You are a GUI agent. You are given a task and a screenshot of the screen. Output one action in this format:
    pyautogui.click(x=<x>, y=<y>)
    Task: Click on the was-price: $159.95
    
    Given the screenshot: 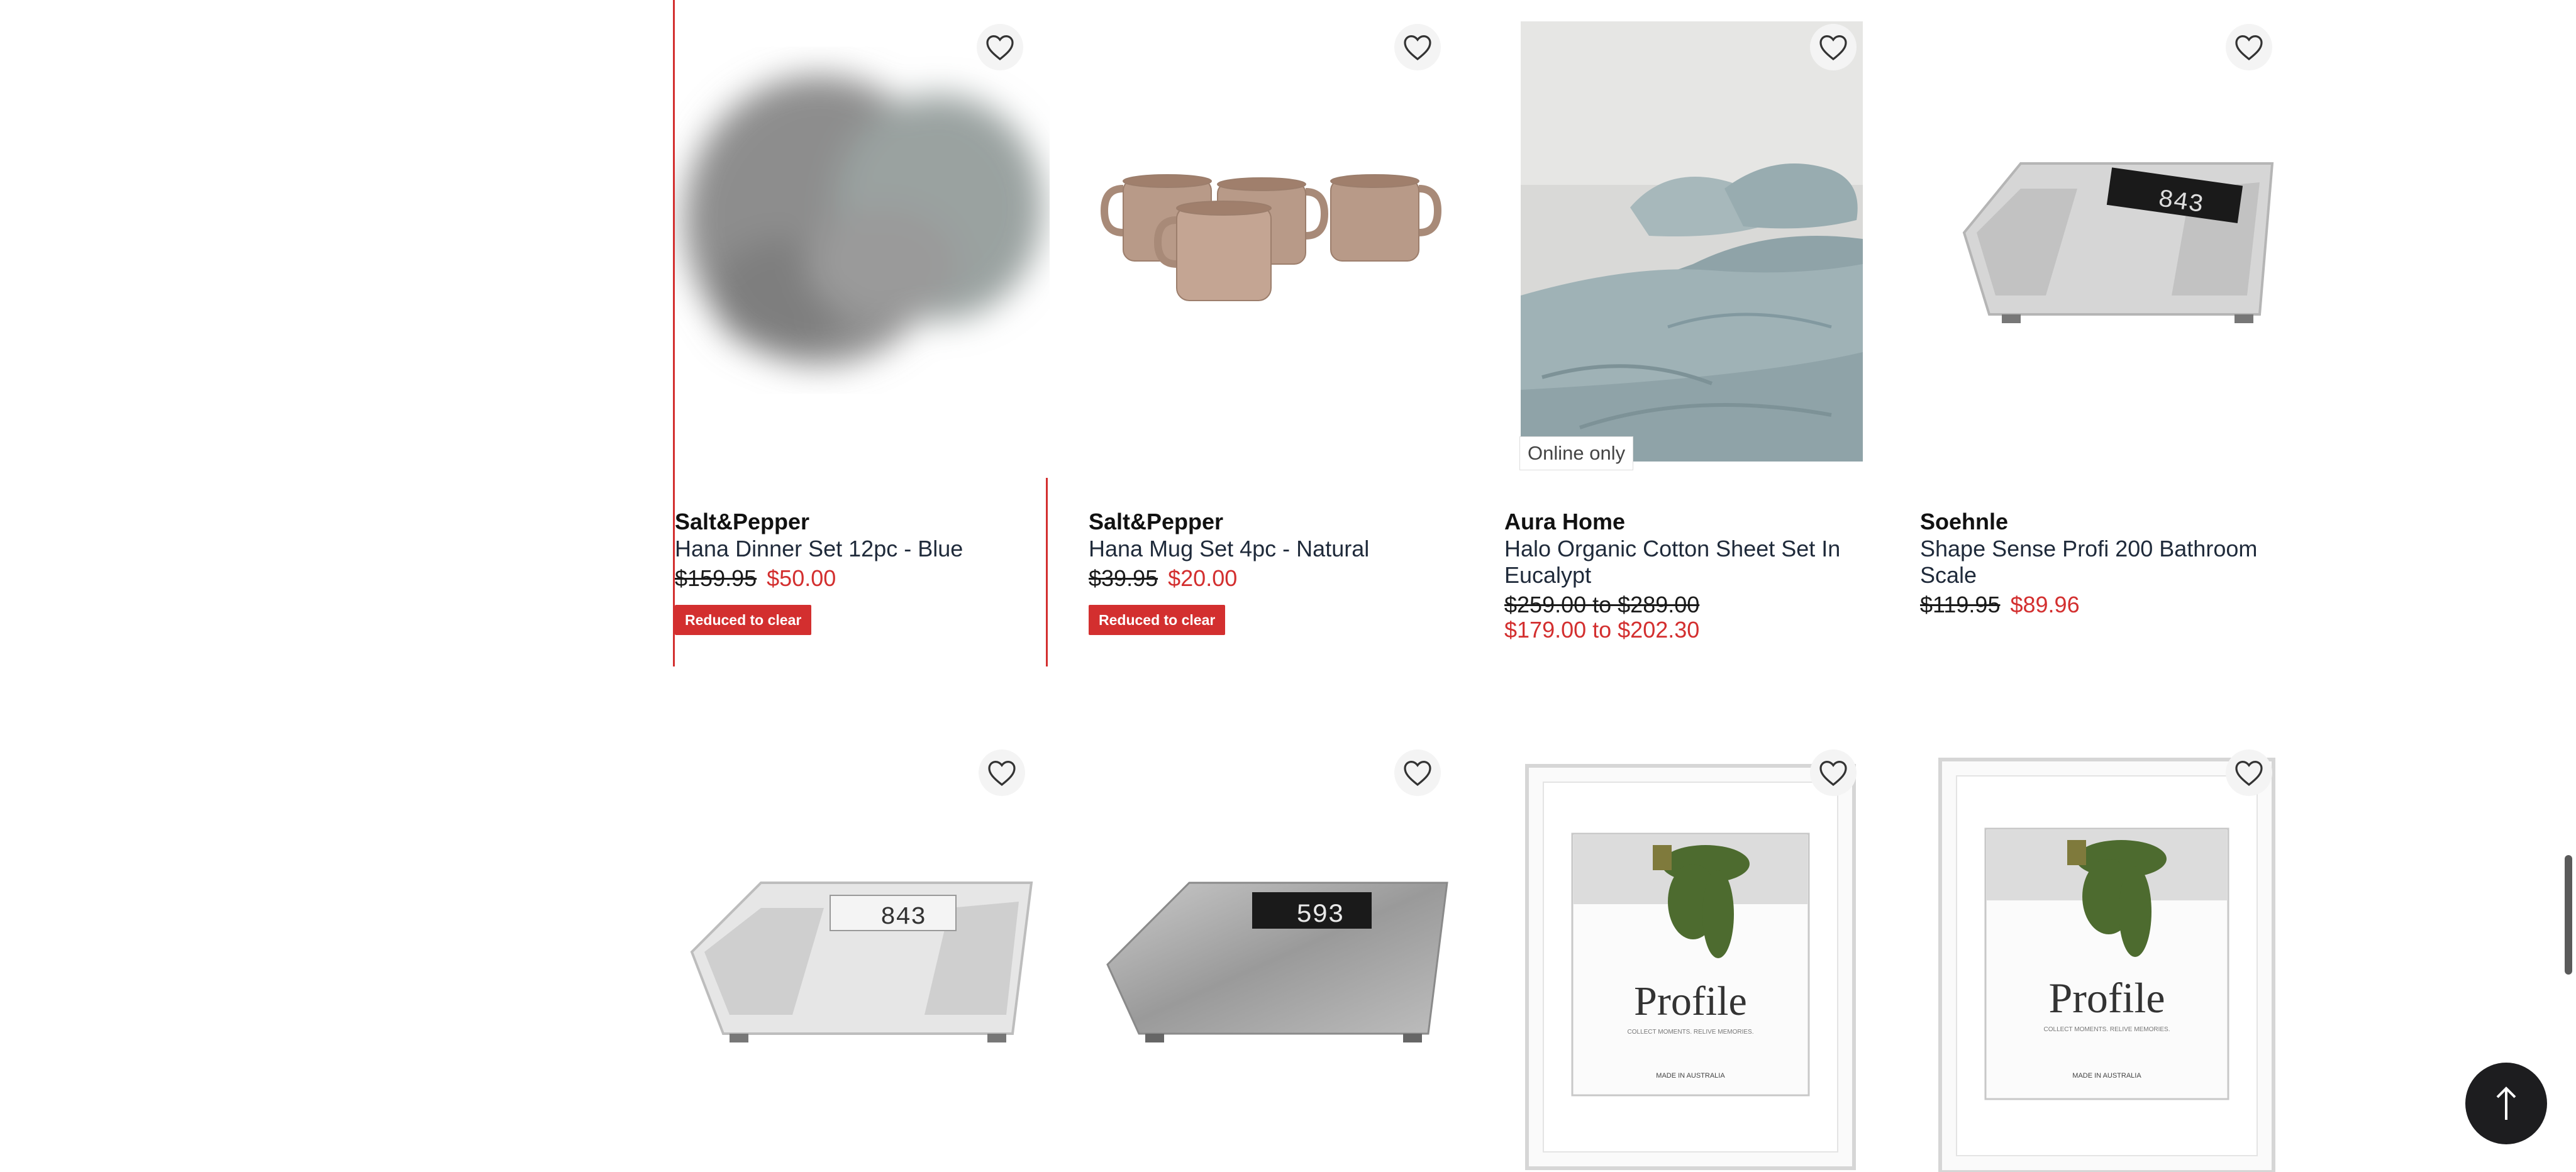 What is the action you would take?
    pyautogui.click(x=716, y=578)
    